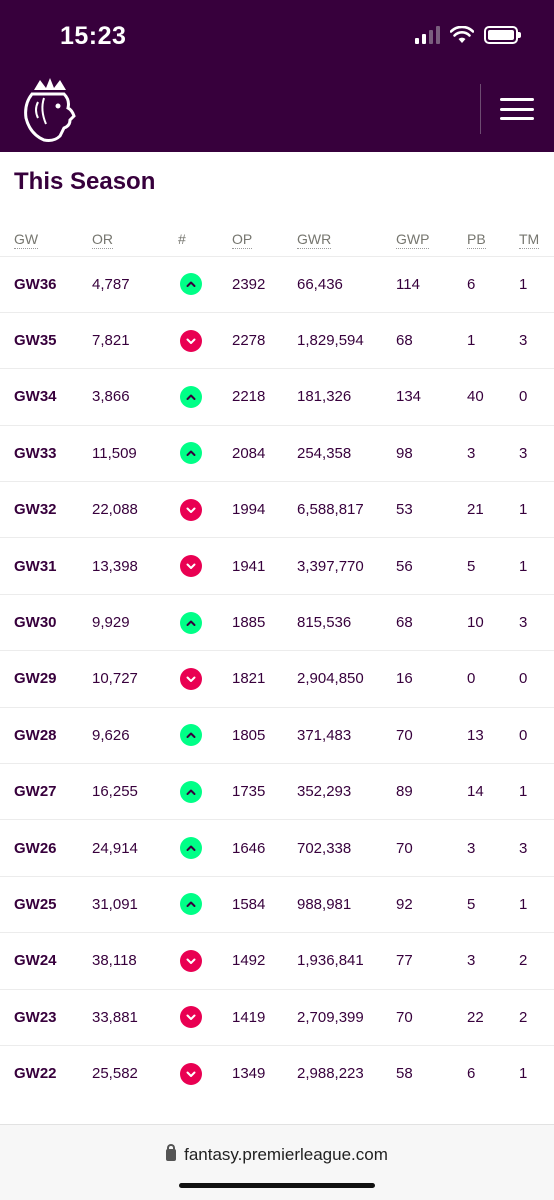 The width and height of the screenshot is (554, 1200). What do you see at coordinates (346, 735) in the screenshot?
I see `cell-gwr: 371,483` at bounding box center [346, 735].